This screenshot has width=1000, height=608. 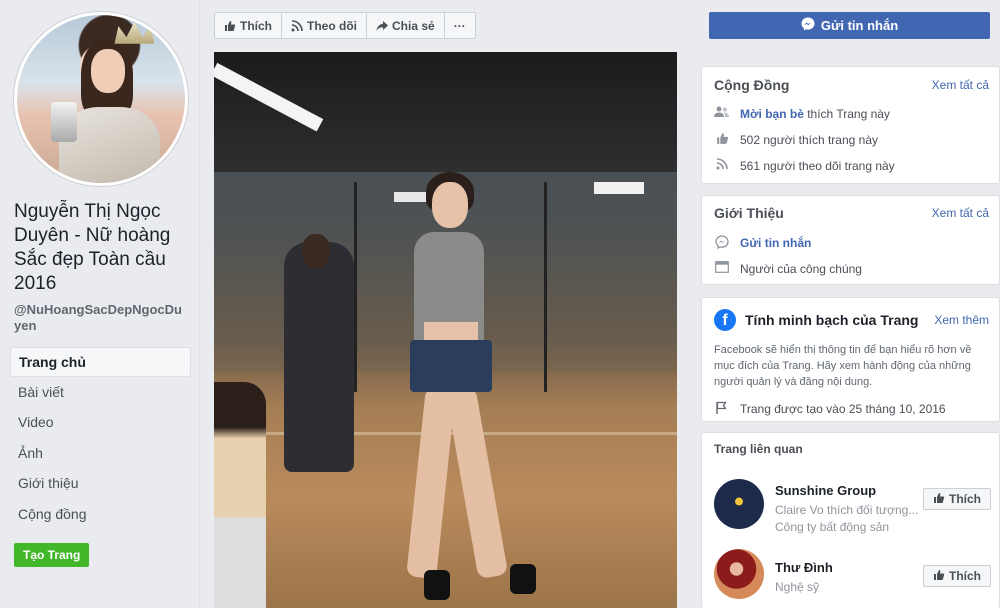 What do you see at coordinates (817, 166) in the screenshot?
I see `followers-count-text: 561 người theo dõi trang này` at bounding box center [817, 166].